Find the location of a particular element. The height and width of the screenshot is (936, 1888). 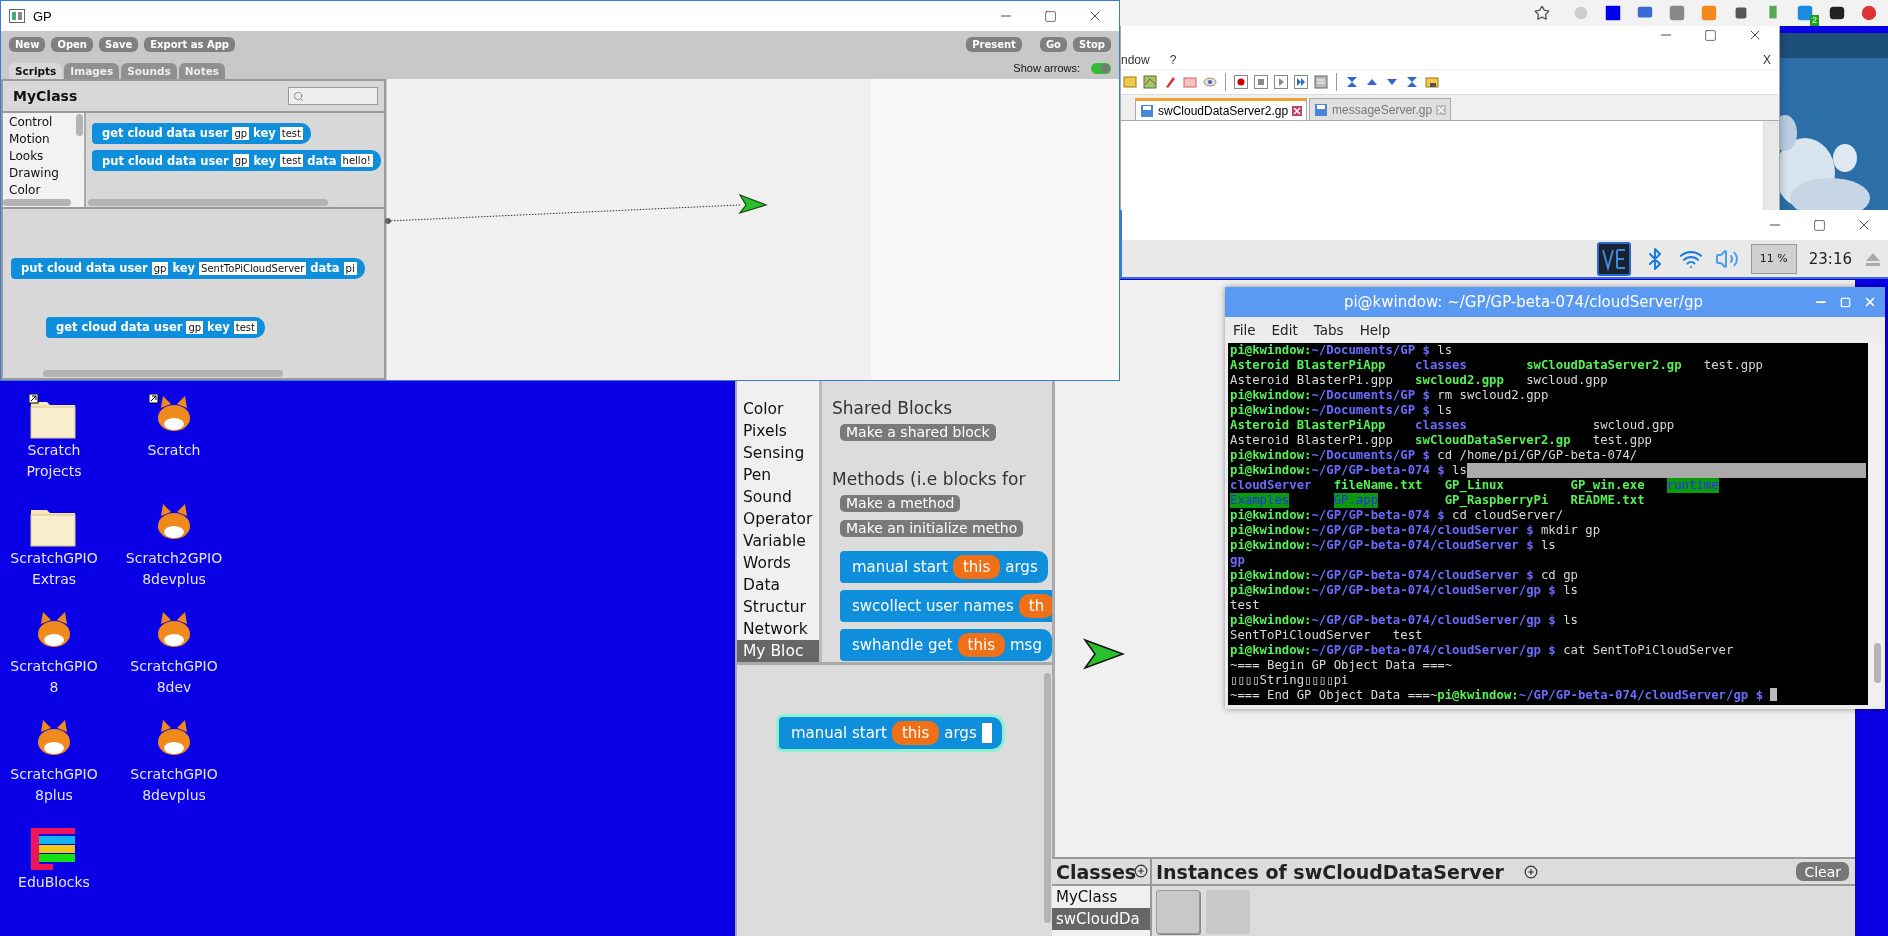

vnc-icon is located at coordinates (1613, 258).